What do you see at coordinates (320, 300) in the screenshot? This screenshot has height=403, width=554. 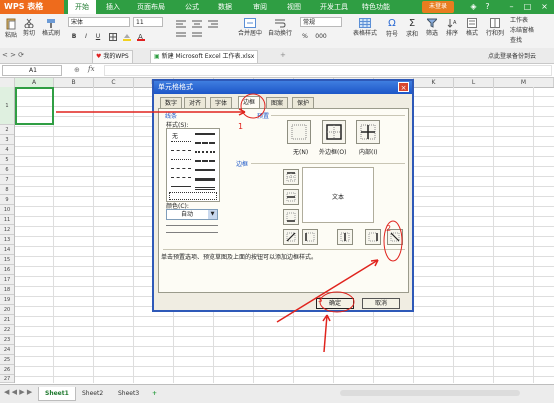 I see `annotation-step-3: 3` at bounding box center [320, 300].